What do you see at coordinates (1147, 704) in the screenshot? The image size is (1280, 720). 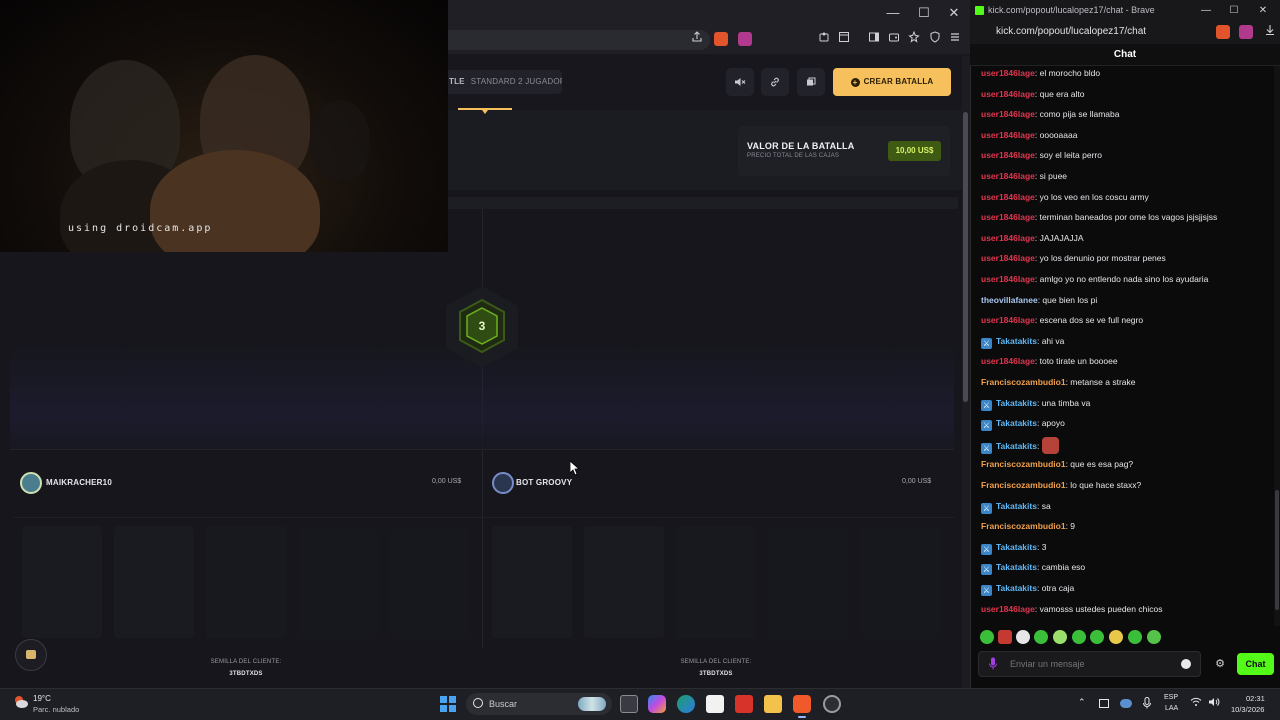 I see `tray-mic-icon` at bounding box center [1147, 704].